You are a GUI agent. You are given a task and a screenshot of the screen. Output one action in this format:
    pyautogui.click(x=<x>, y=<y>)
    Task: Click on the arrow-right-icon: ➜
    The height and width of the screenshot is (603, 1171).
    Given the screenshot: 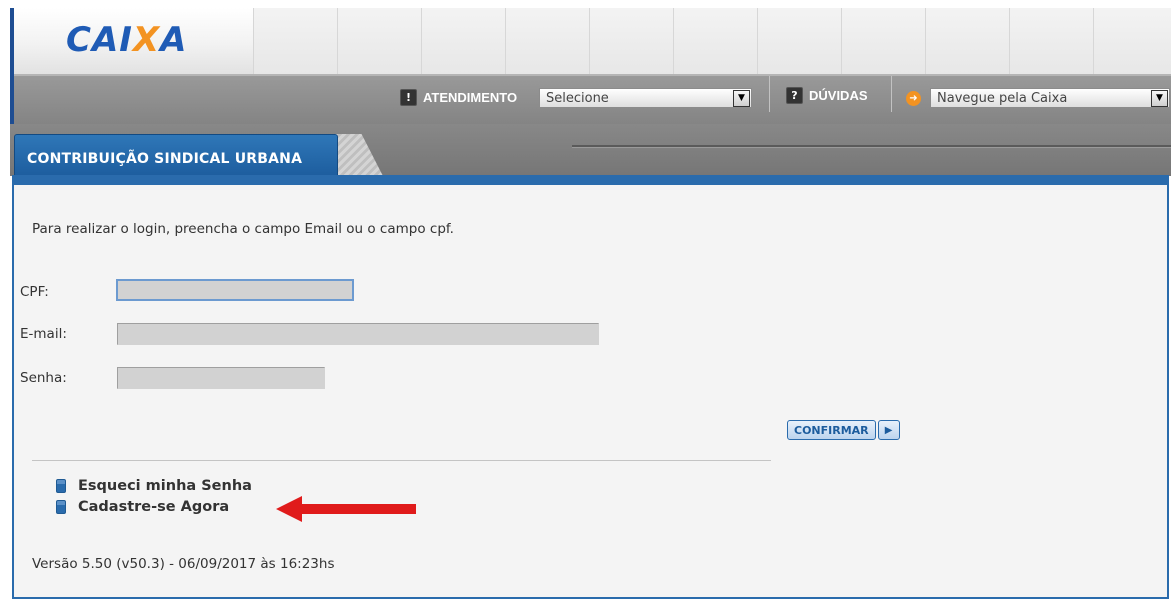 What is the action you would take?
    pyautogui.click(x=913, y=98)
    